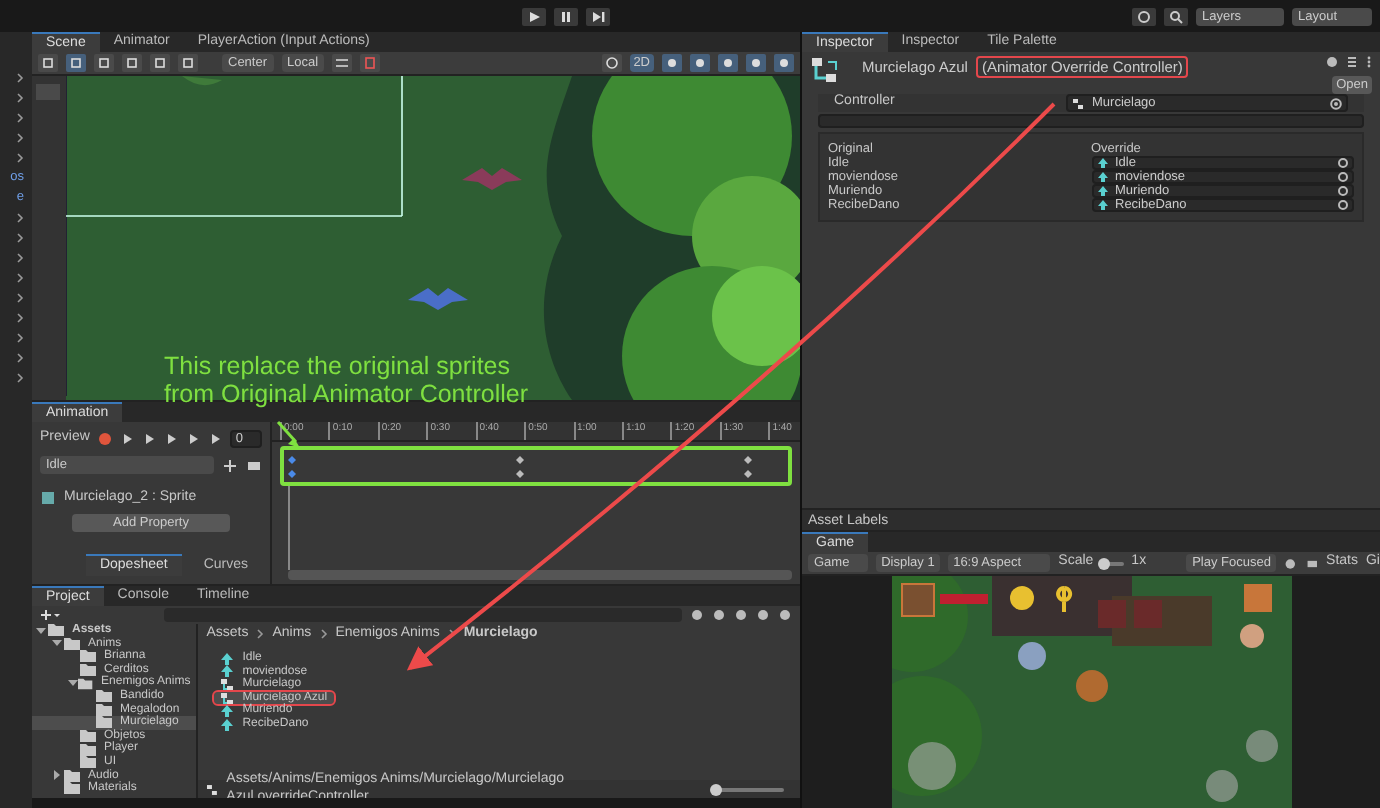  Describe the element at coordinates (824, 70) in the screenshot. I see `override-controller-icon` at that location.